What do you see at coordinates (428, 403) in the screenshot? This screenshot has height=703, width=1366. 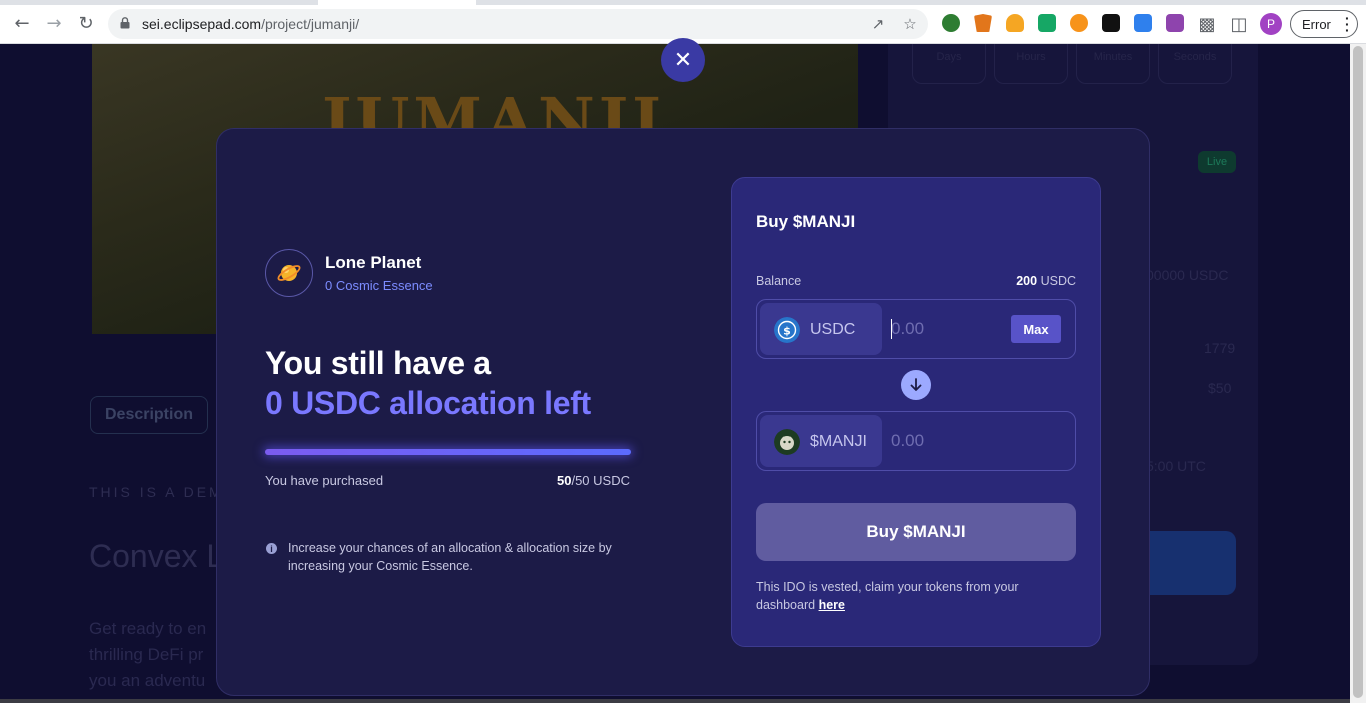 I see `allocation-remaining: 0 USDC allocation left` at bounding box center [428, 403].